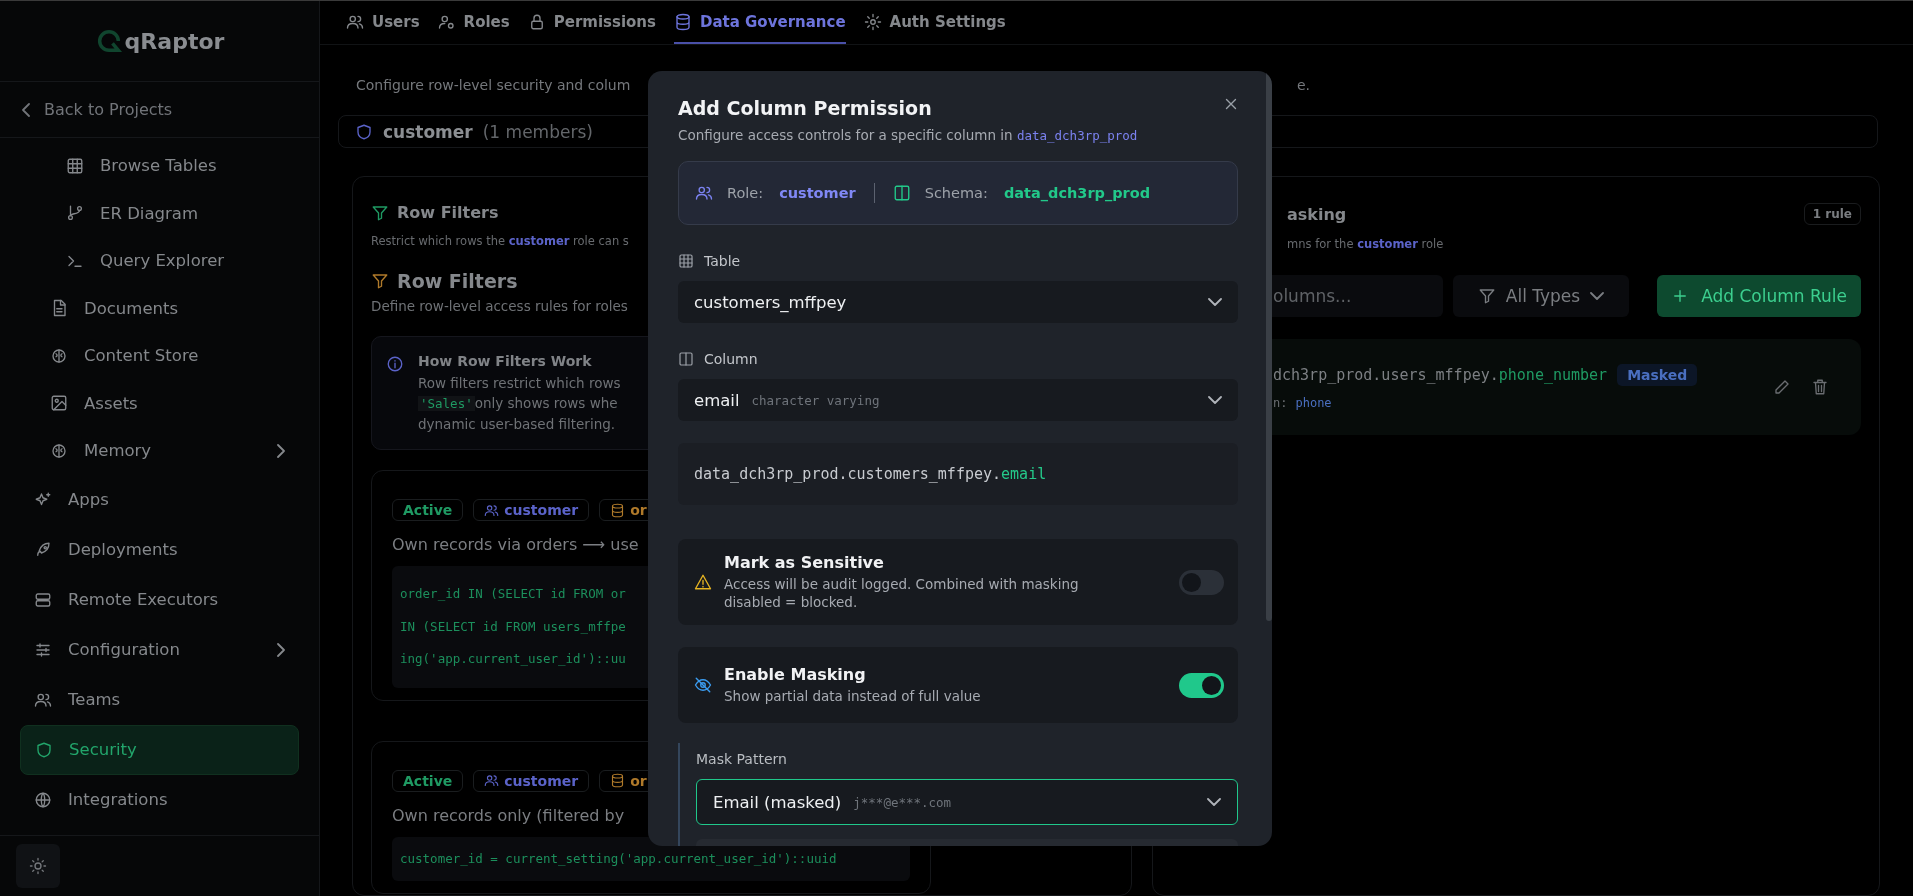  I want to click on edit-icon, so click(1782, 387).